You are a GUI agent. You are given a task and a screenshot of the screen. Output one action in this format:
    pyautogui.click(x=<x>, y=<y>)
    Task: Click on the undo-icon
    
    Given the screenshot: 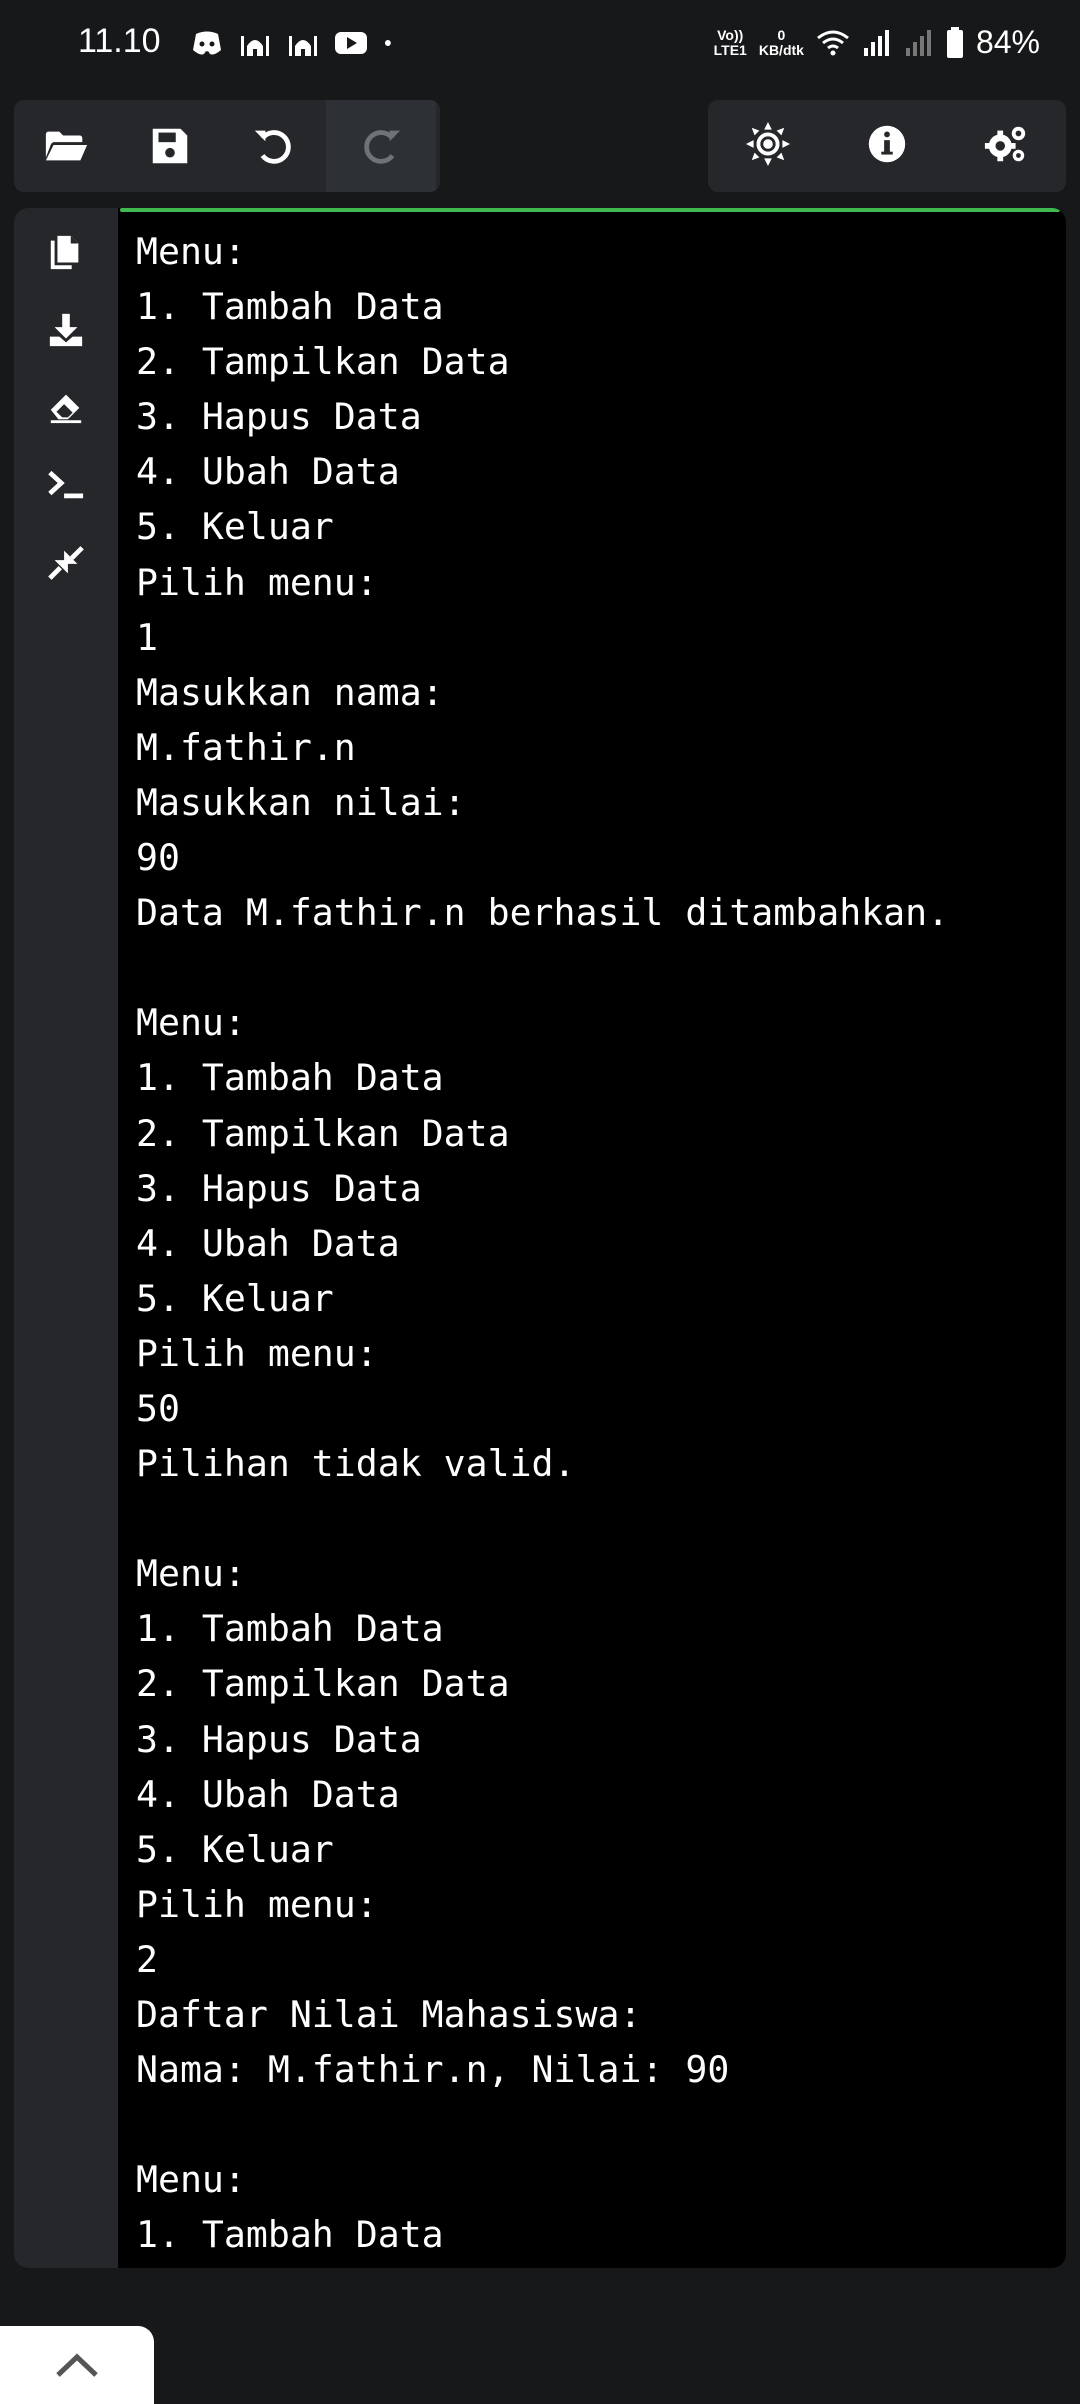 What is the action you would take?
    pyautogui.click(x=272, y=147)
    